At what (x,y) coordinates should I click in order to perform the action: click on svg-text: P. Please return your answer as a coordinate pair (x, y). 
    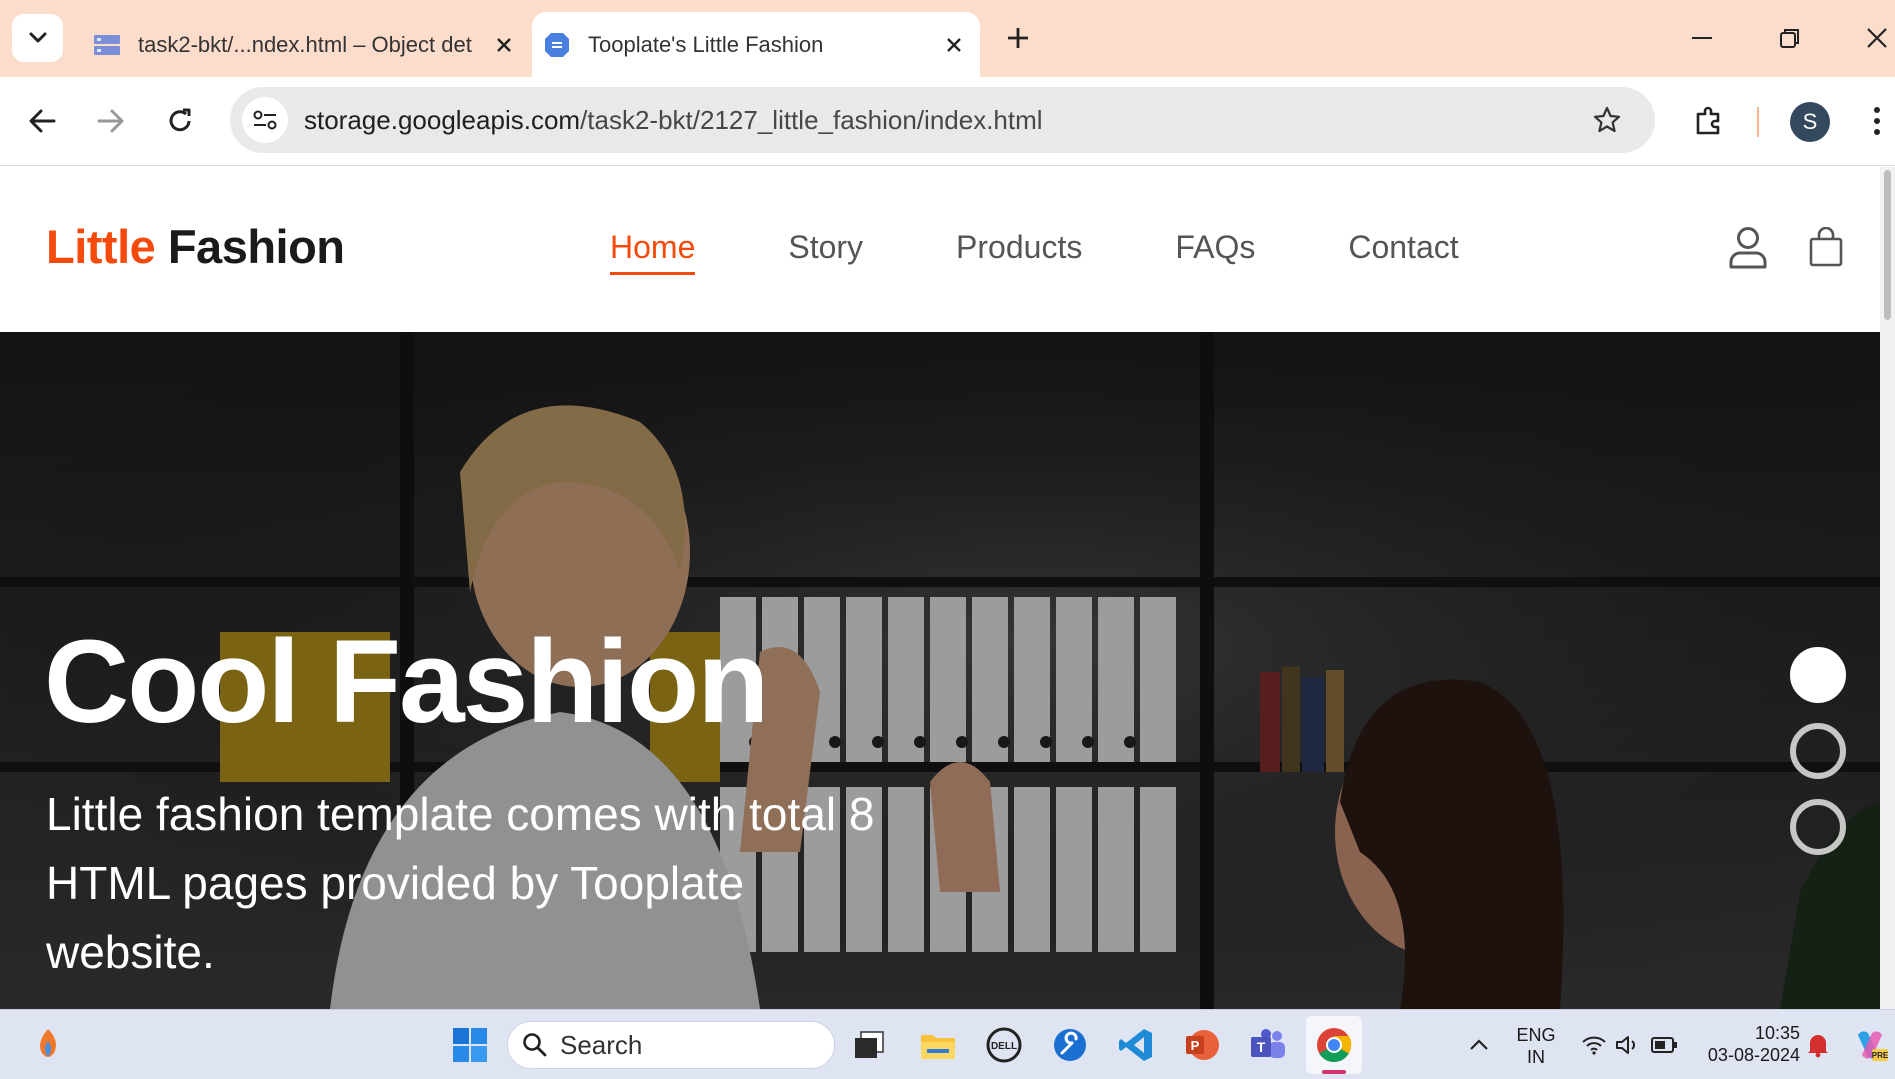
    Looking at the image, I should click on (1195, 1045).